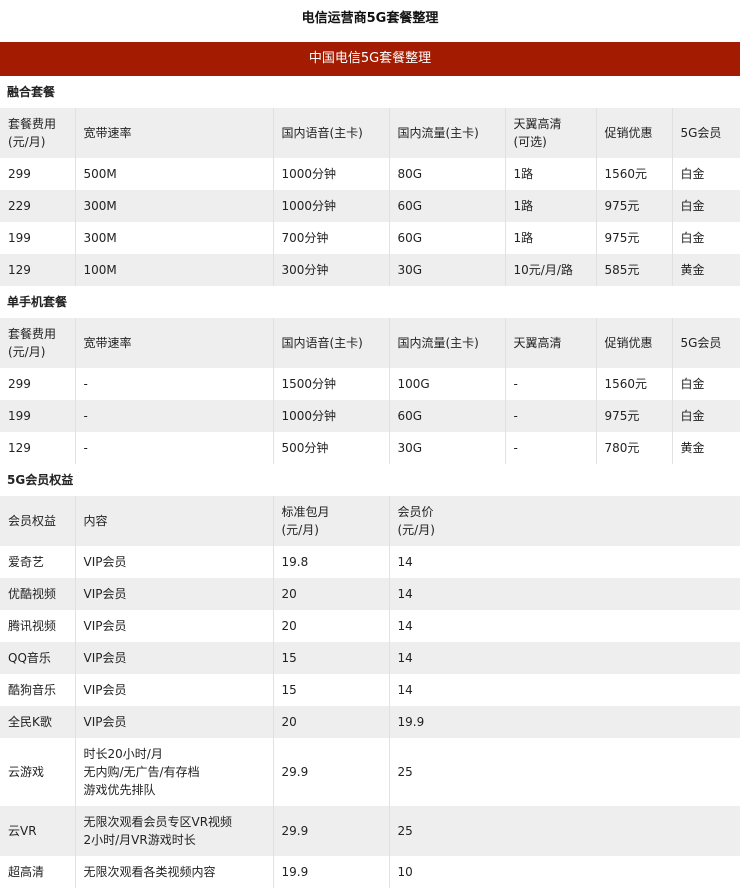 This screenshot has width=740, height=892. What do you see at coordinates (174, 206) in the screenshot?
I see `cell: 300M` at bounding box center [174, 206].